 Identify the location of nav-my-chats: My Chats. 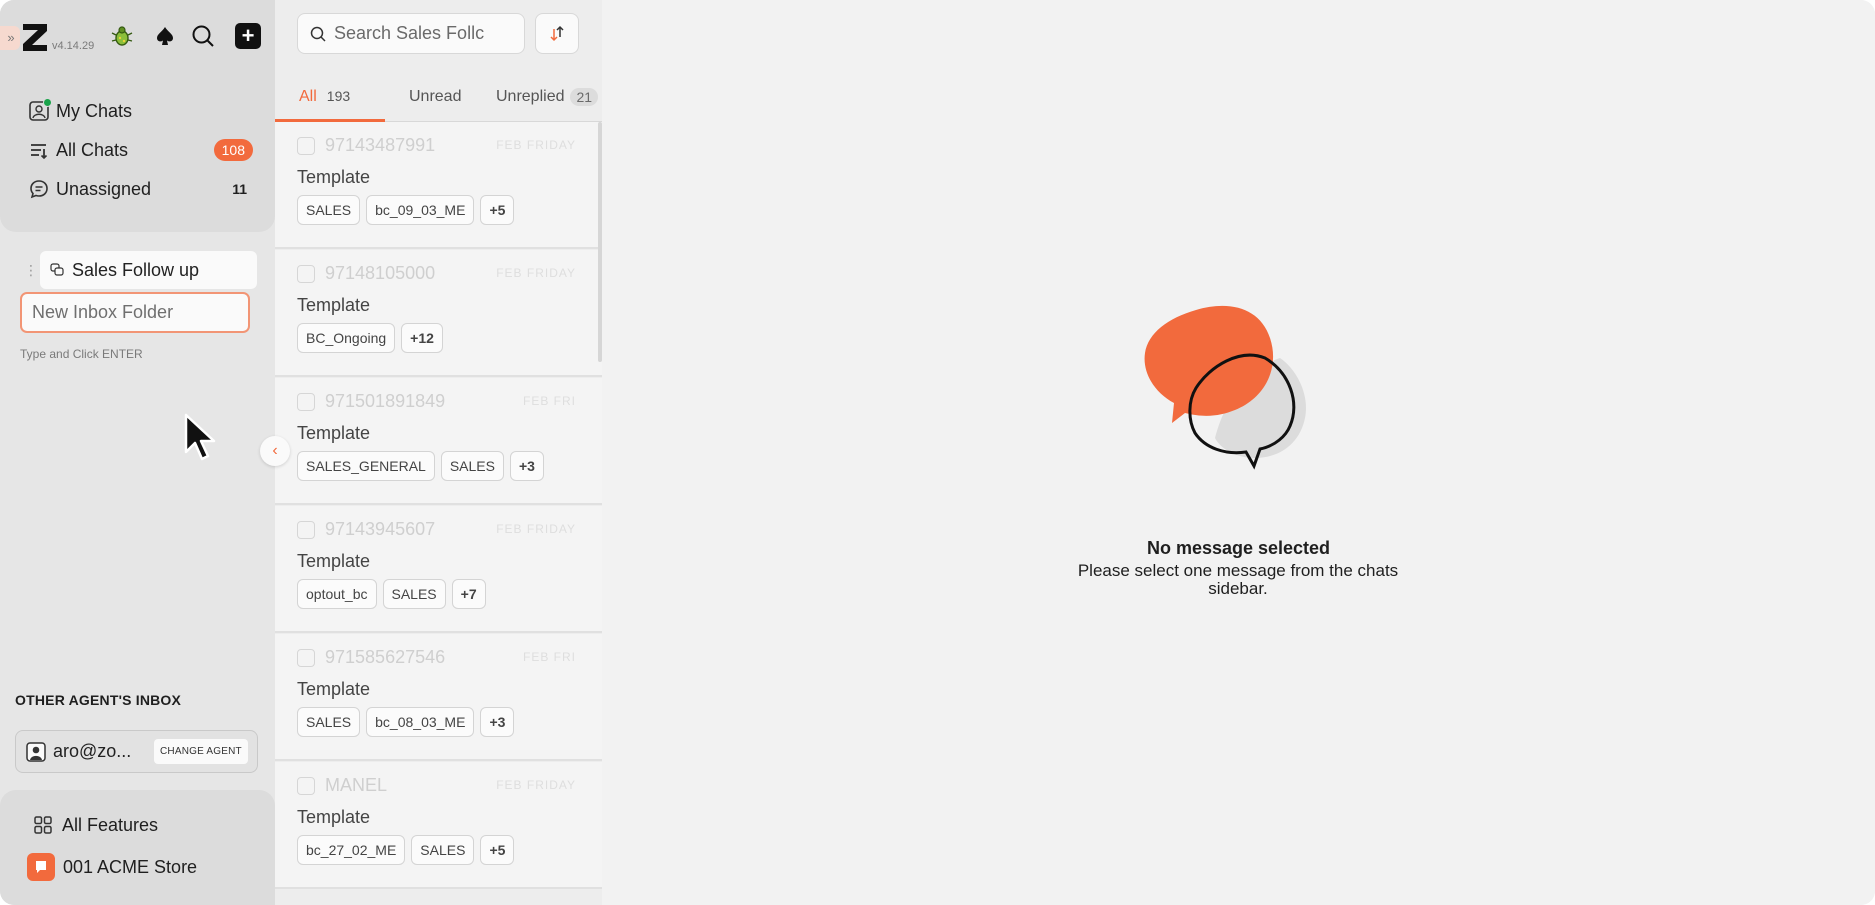
(140, 111).